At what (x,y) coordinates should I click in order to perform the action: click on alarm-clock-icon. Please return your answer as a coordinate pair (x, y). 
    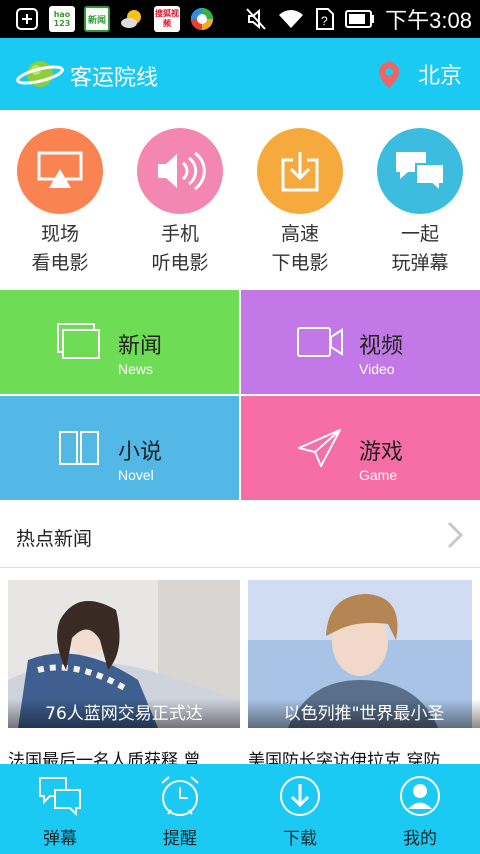
    Looking at the image, I should click on (180, 796).